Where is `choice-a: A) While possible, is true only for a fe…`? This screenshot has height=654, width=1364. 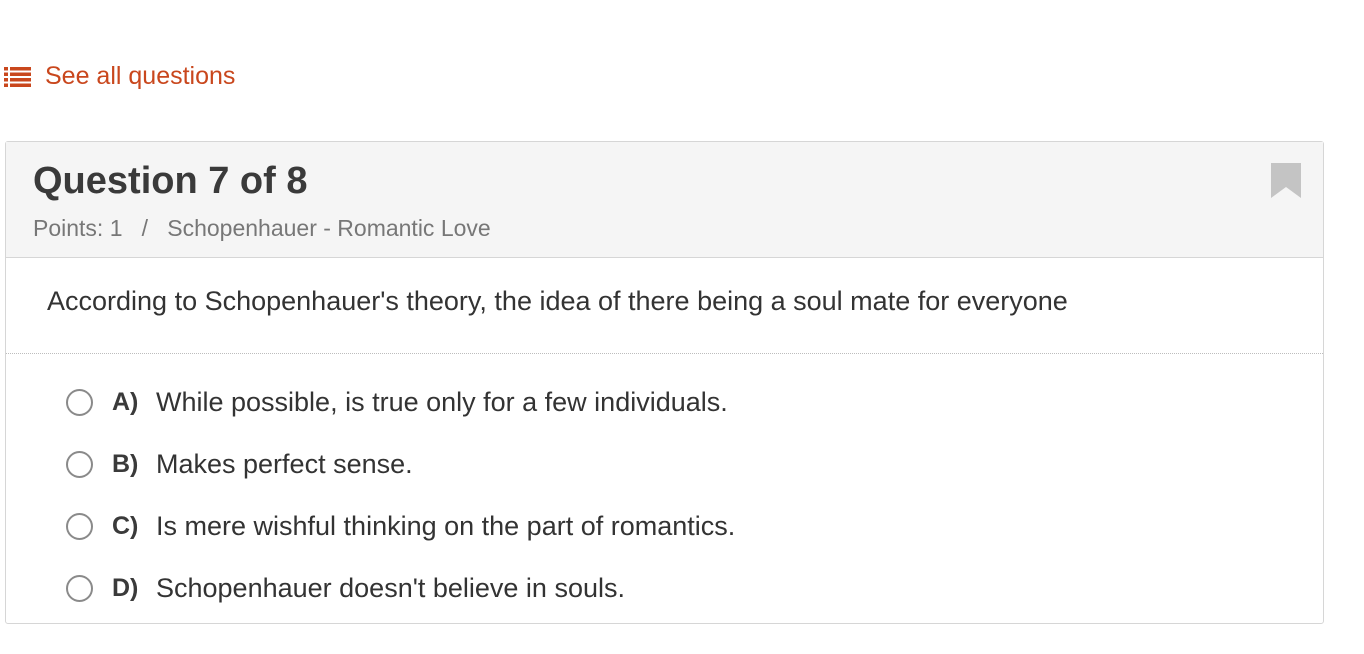
choice-a: A) While possible, is true only for a fe… is located at coordinates (664, 402).